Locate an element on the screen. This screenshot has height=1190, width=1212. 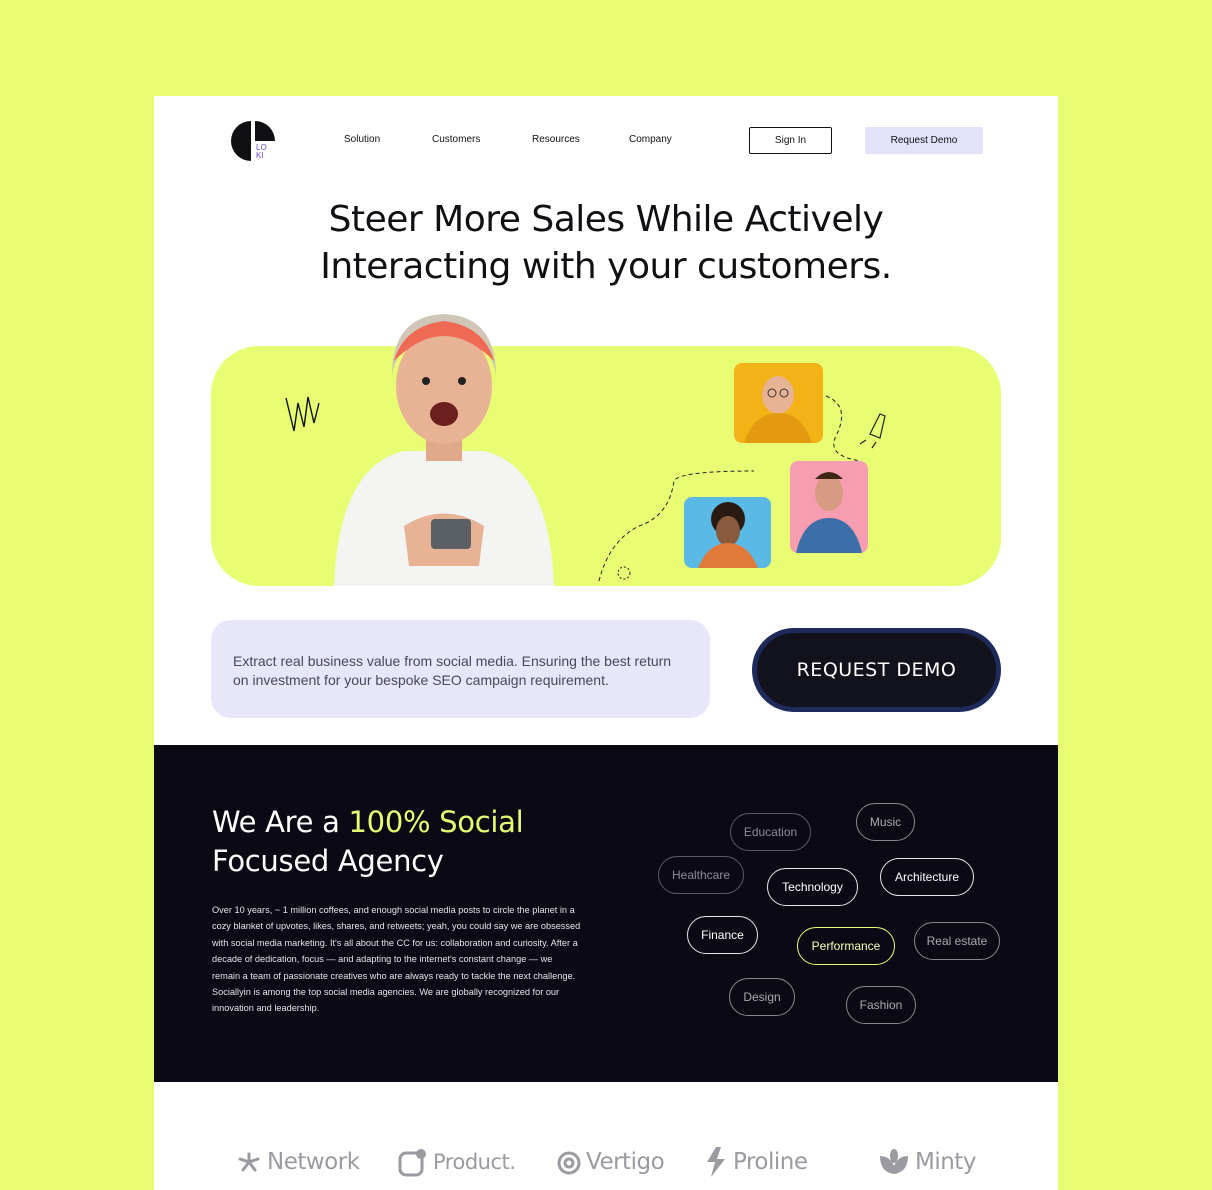
customer-photo-yellow is located at coordinates (778, 403).